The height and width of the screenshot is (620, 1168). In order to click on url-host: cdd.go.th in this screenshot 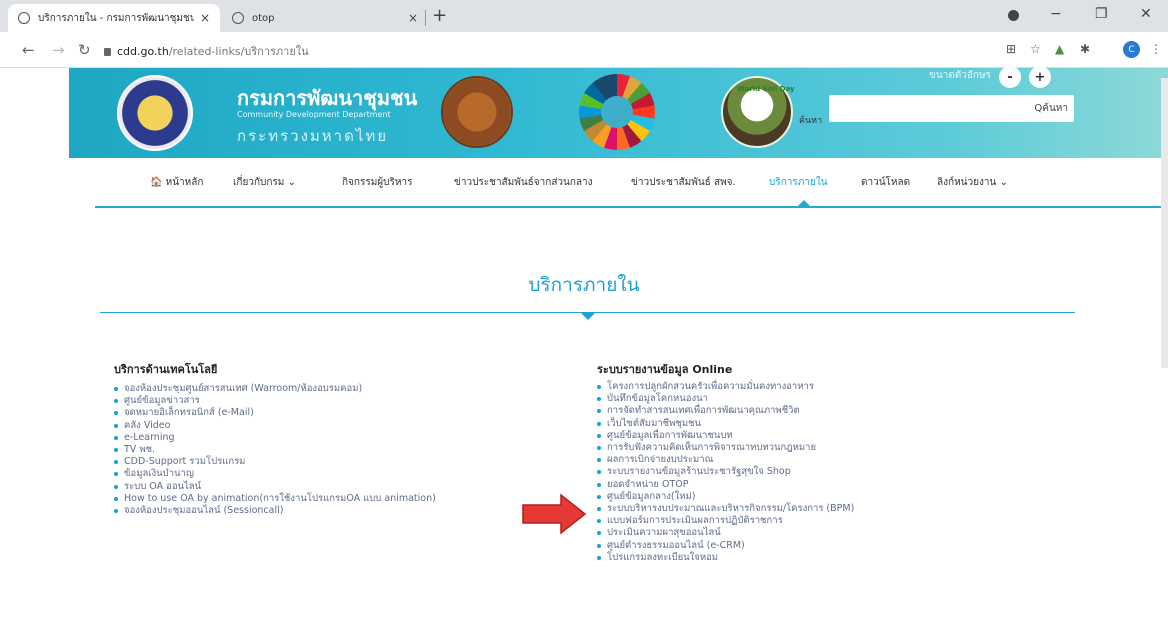, I will do `click(143, 51)`.